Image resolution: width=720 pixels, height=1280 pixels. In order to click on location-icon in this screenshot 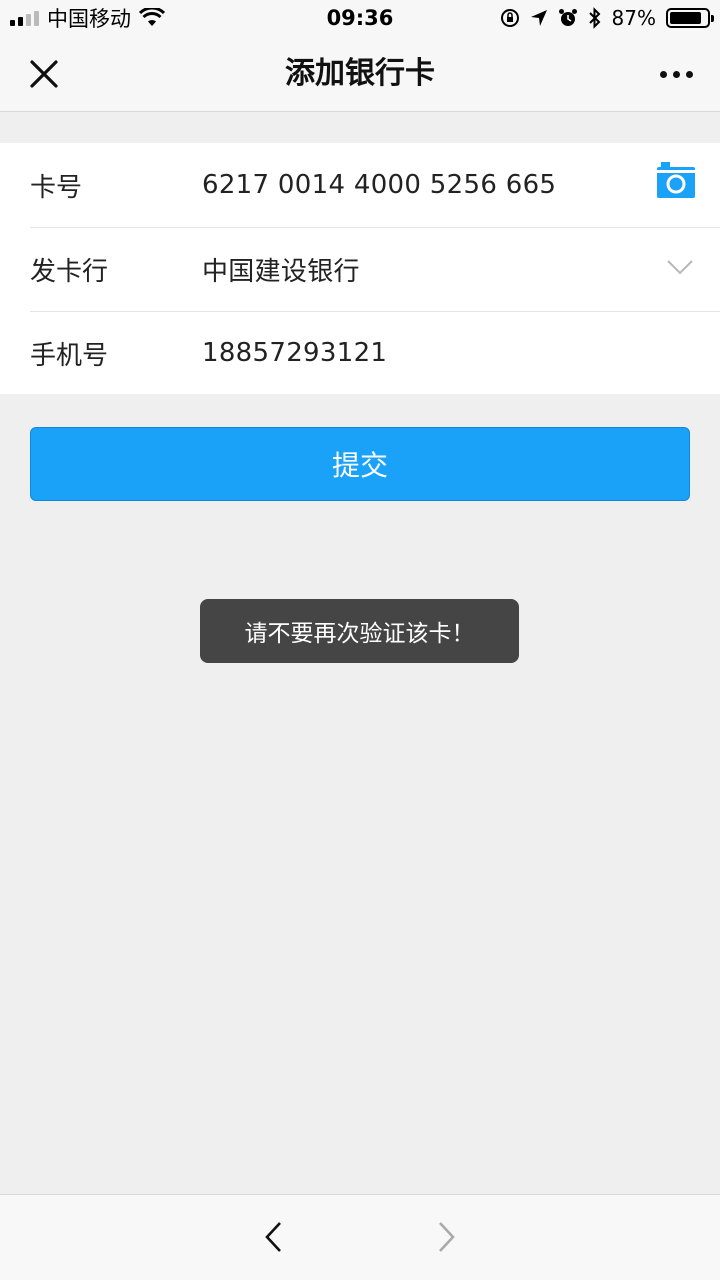, I will do `click(538, 18)`.